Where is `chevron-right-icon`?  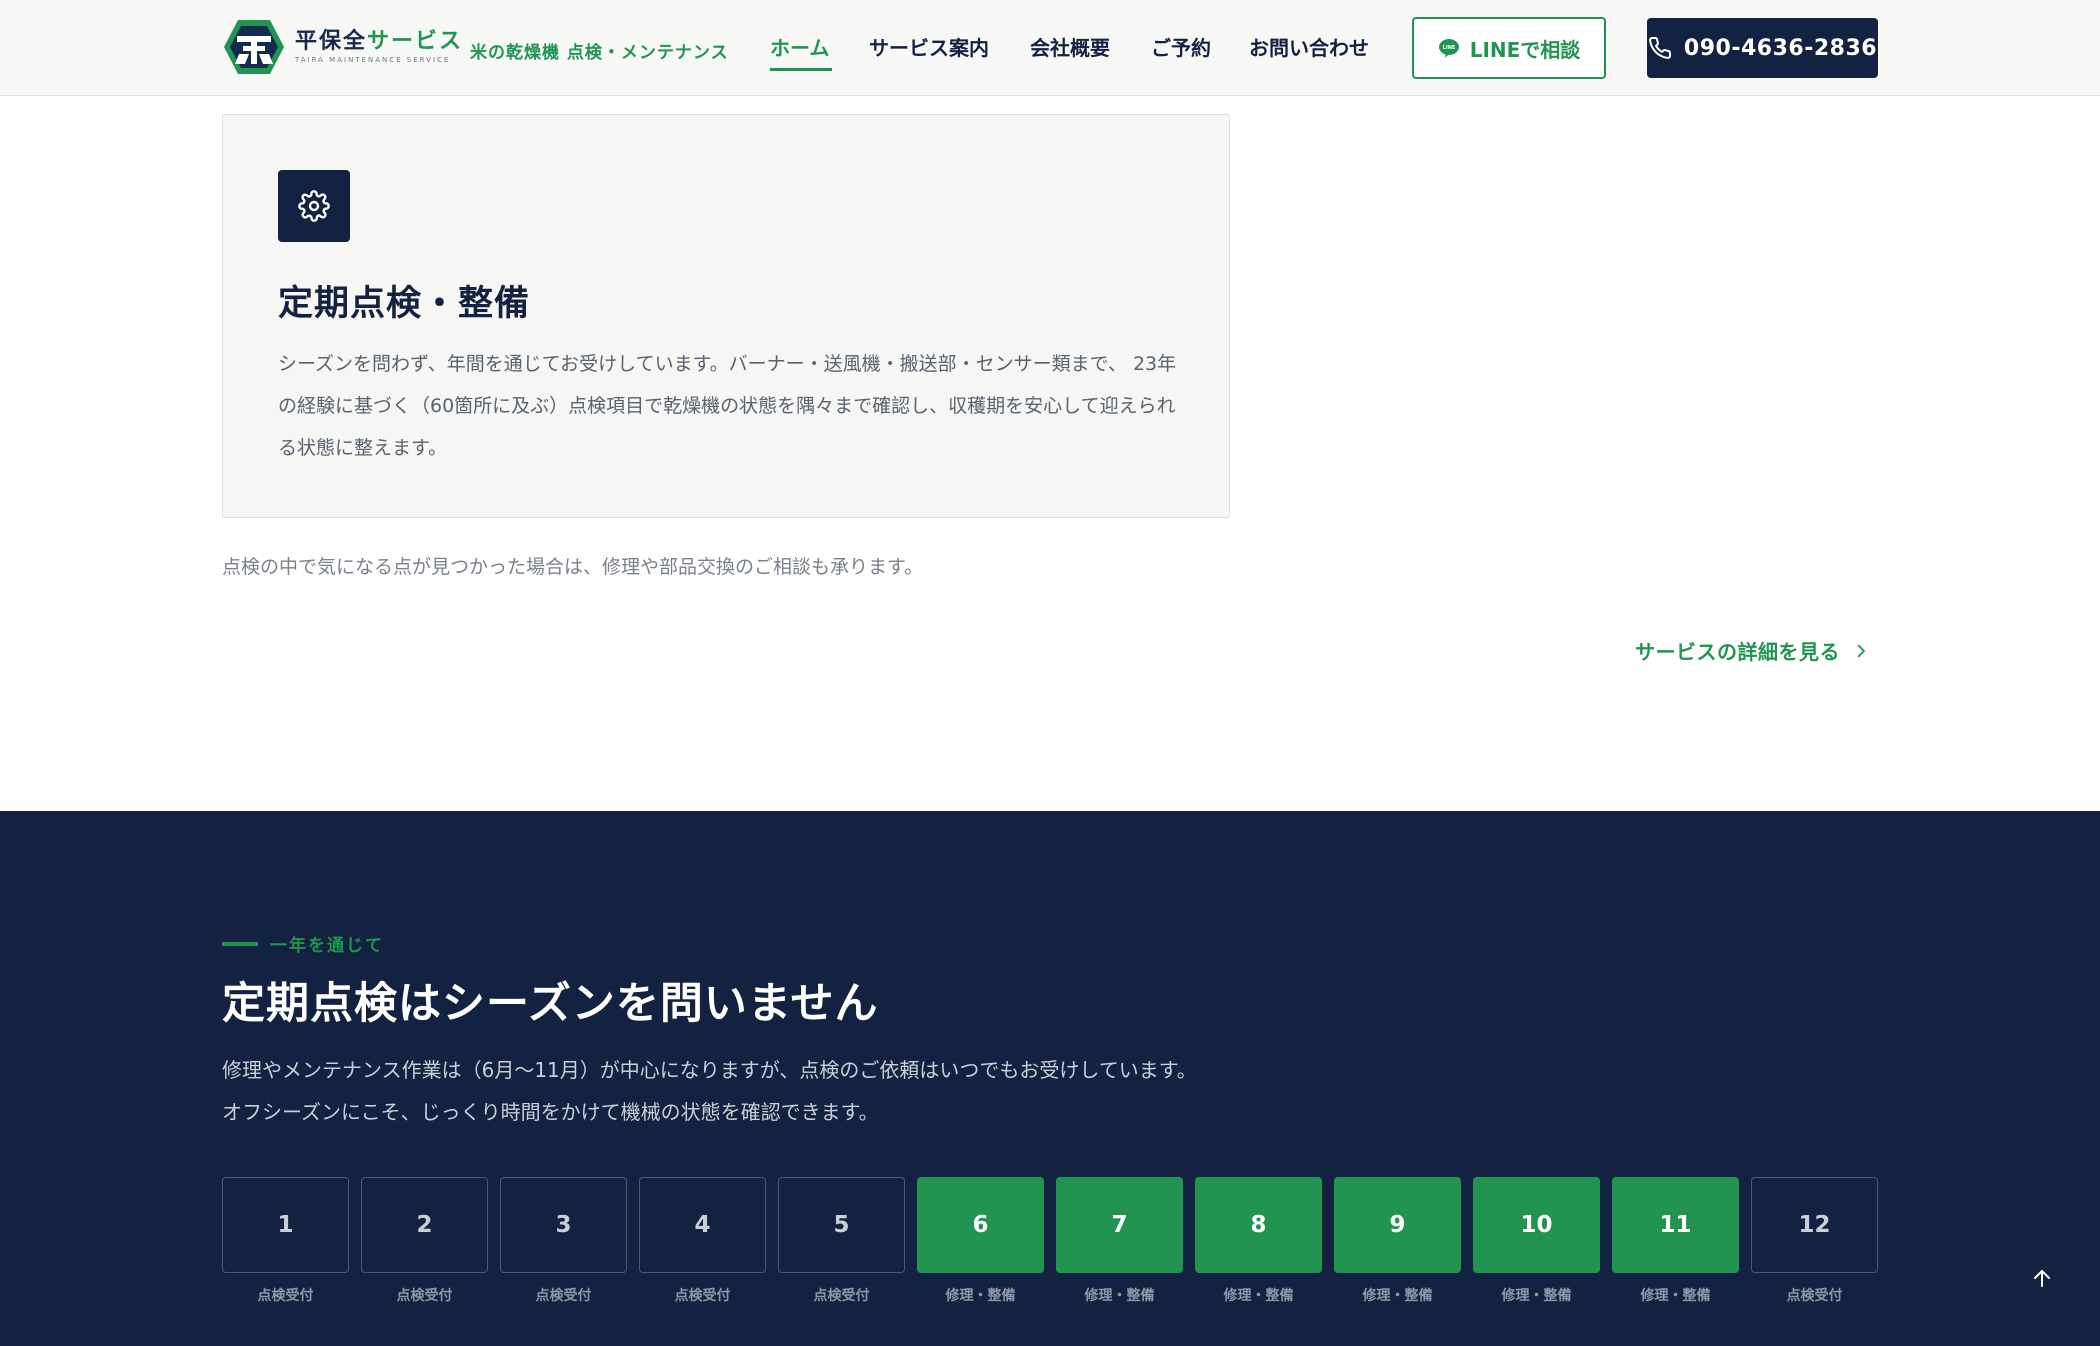
chevron-right-icon is located at coordinates (1861, 650).